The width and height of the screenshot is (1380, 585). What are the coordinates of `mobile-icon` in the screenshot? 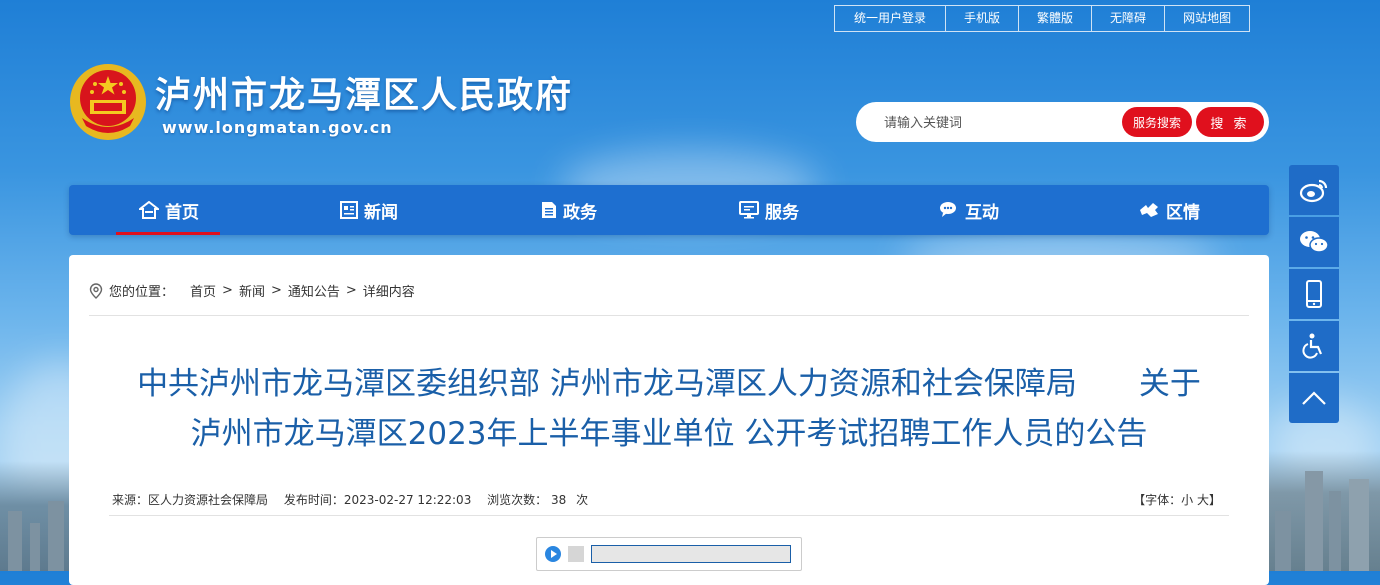 It's located at (1314, 294).